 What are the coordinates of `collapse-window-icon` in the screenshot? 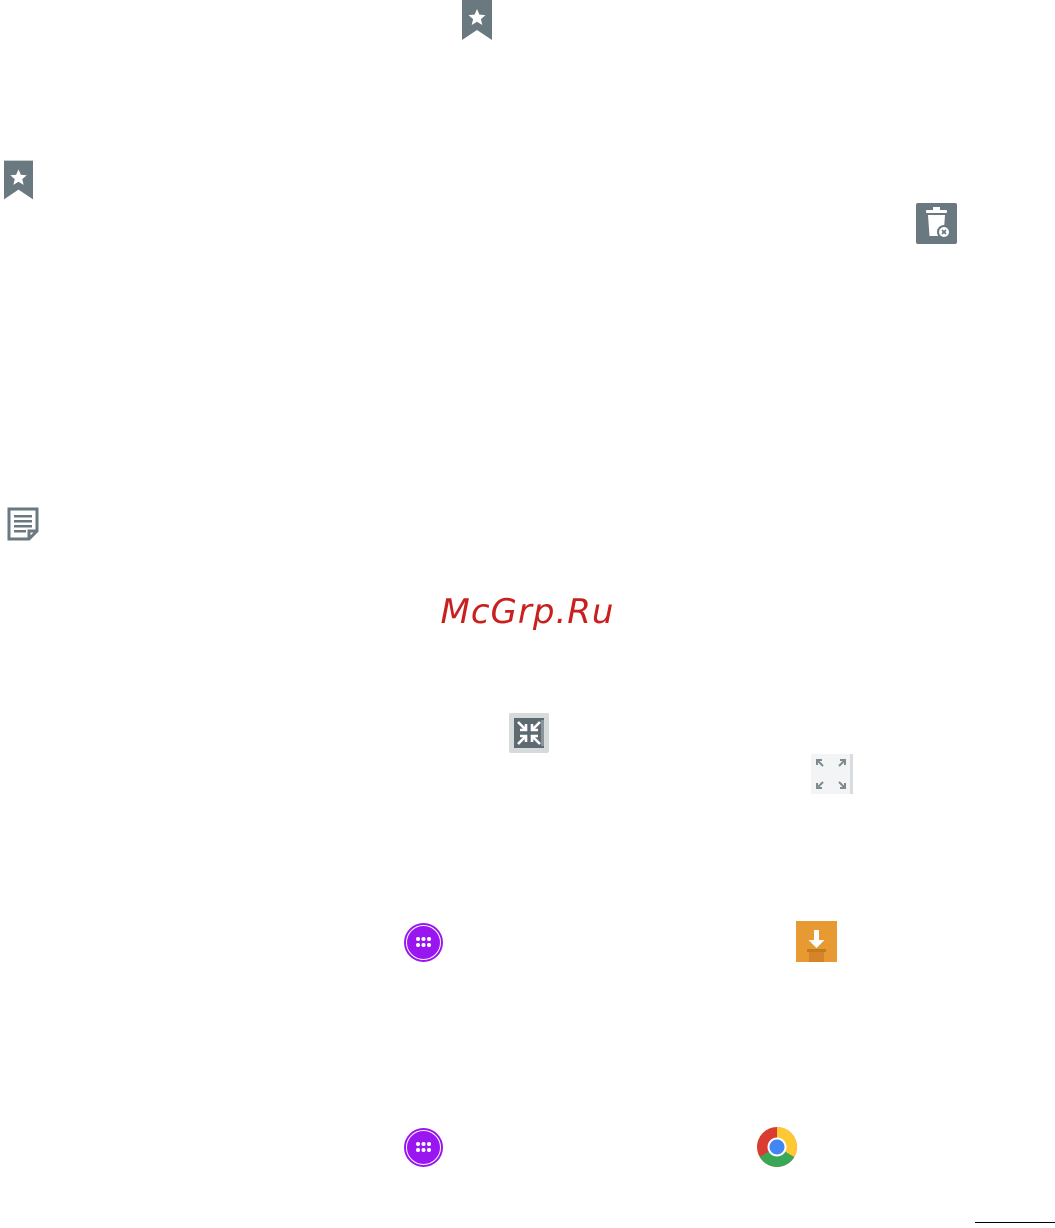 It's located at (529, 733).